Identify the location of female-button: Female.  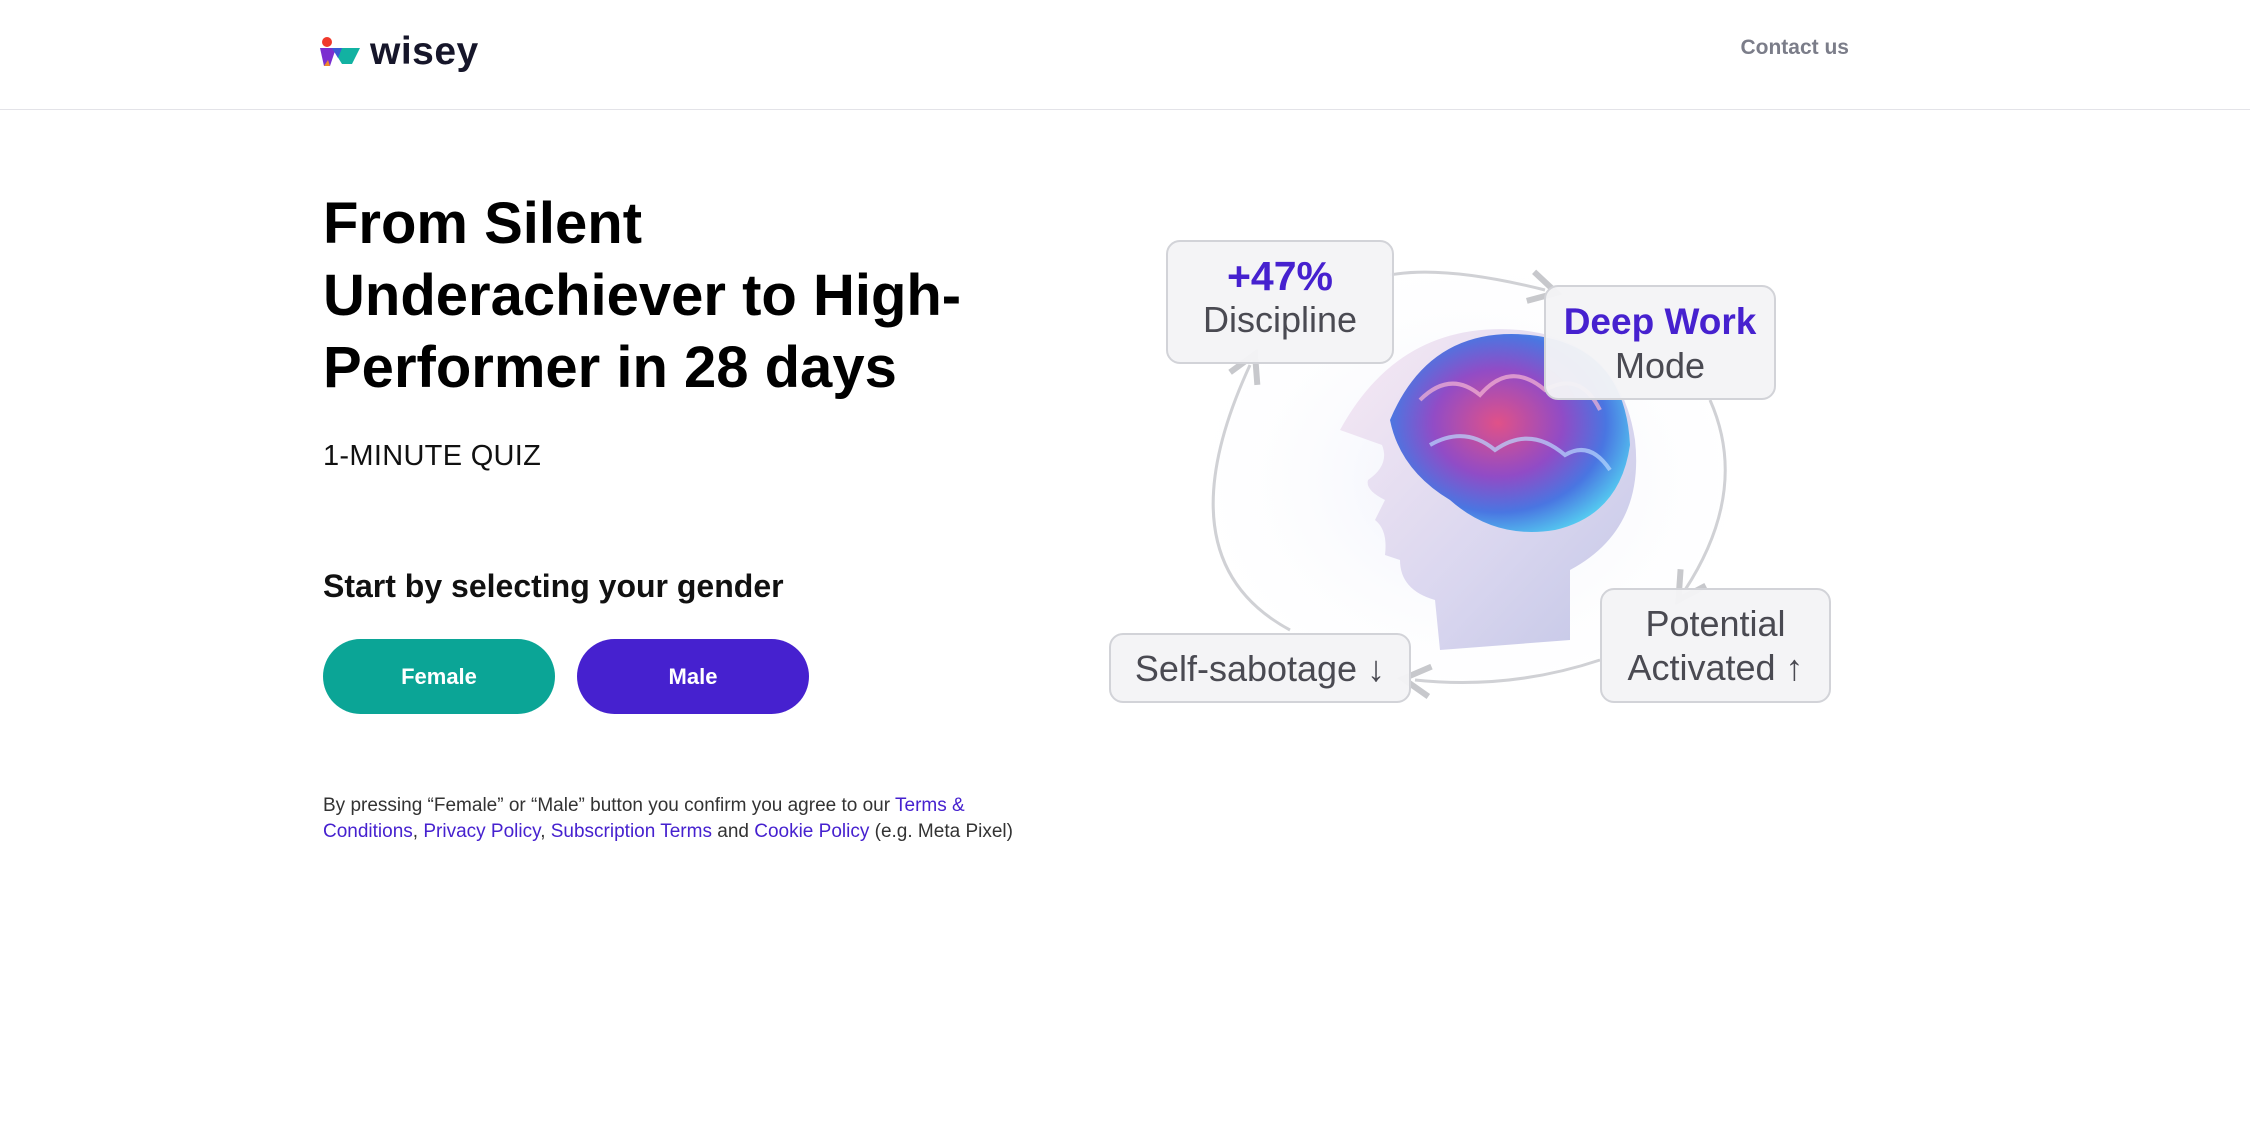
(439, 676).